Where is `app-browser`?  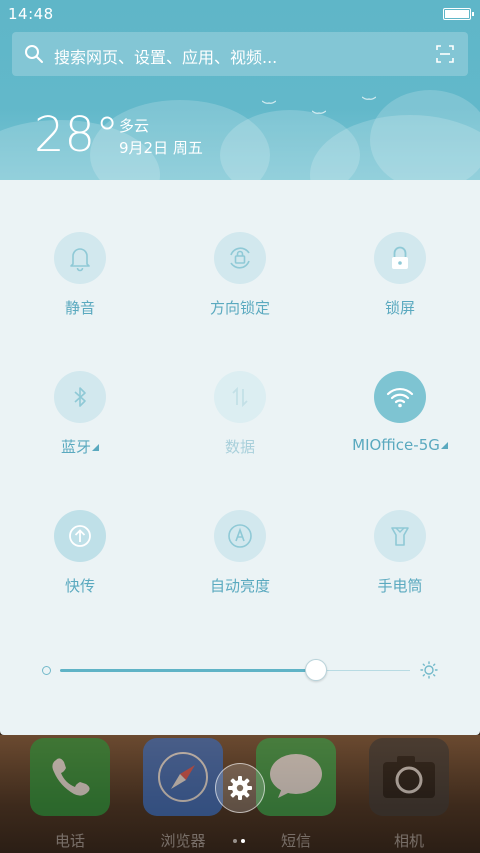 app-browser is located at coordinates (183, 777).